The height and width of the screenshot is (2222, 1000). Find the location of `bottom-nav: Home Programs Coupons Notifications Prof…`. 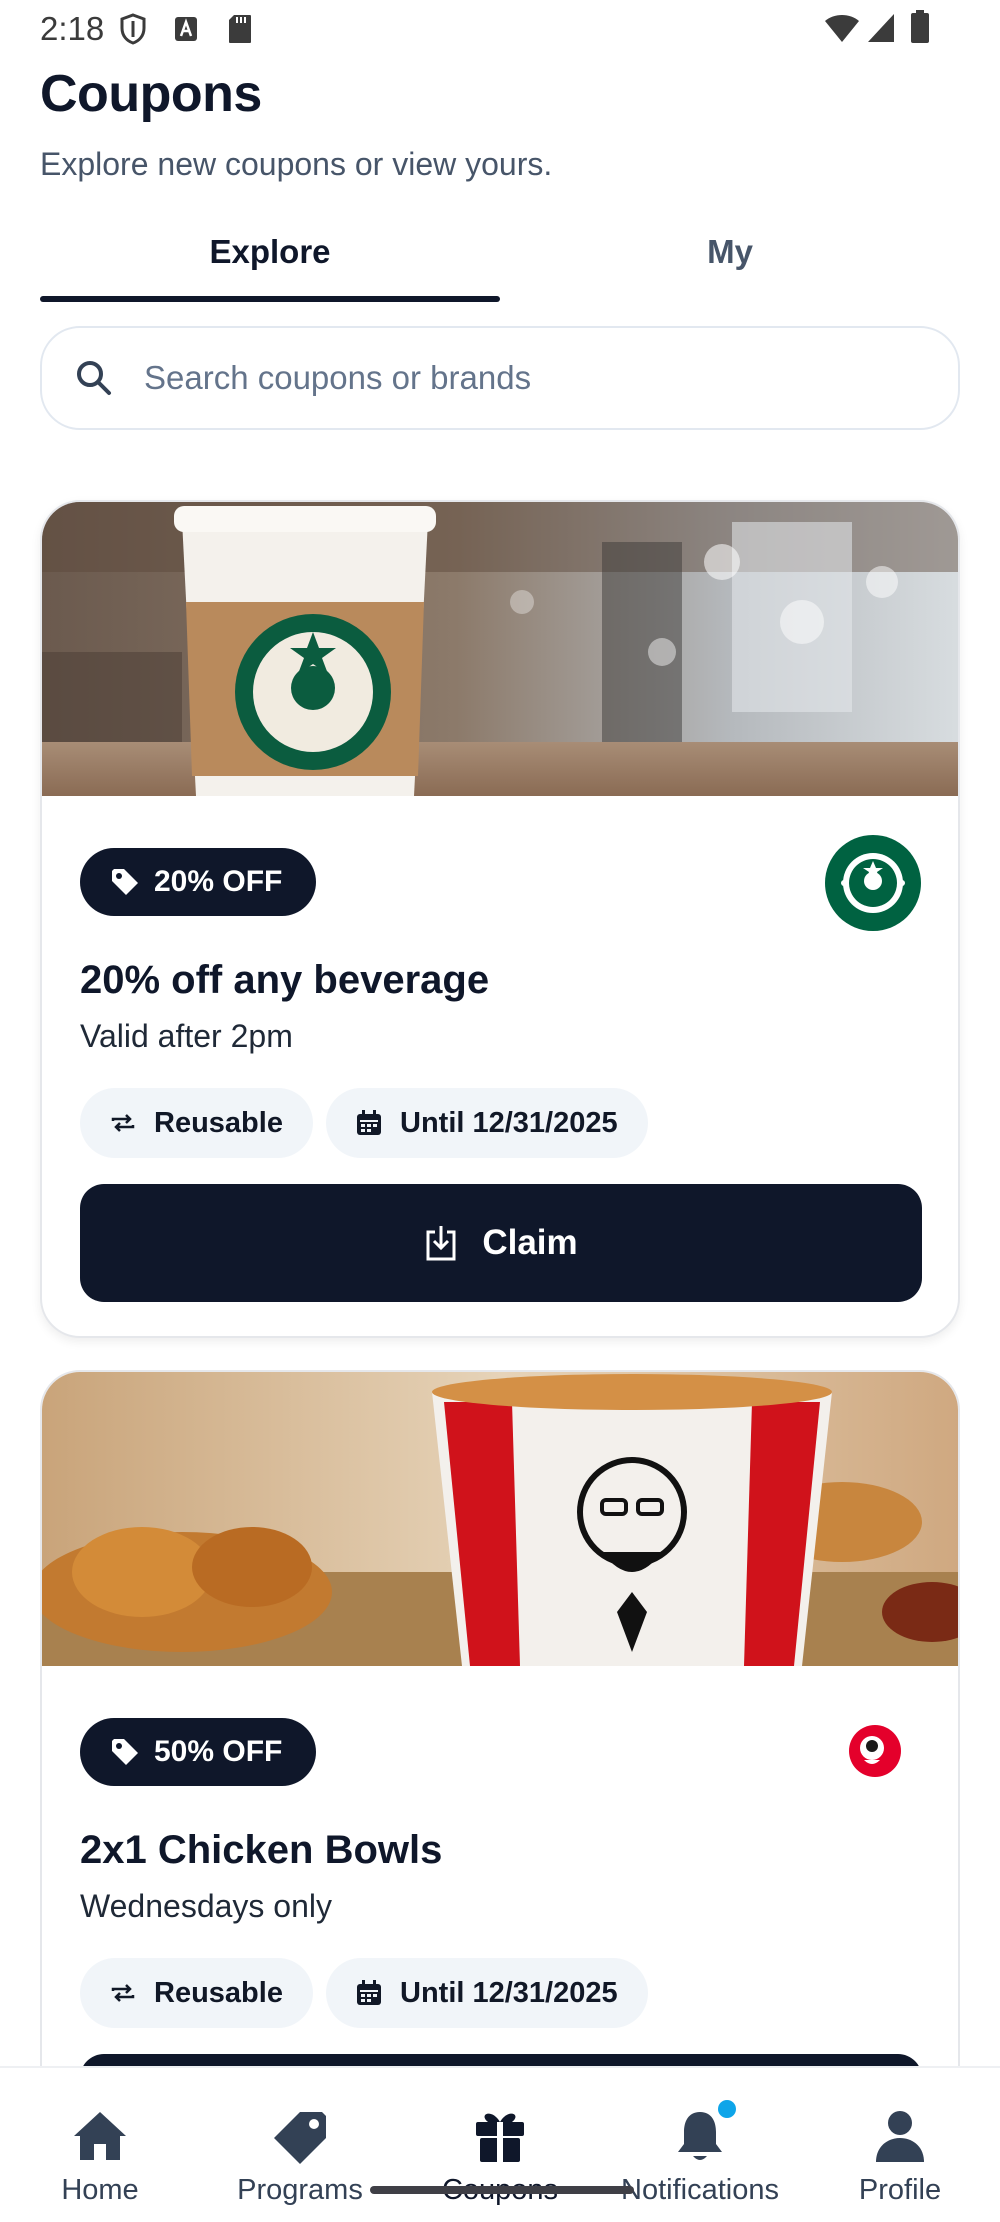

bottom-nav: Home Programs Coupons Notifications Prof… is located at coordinates (500, 2144).